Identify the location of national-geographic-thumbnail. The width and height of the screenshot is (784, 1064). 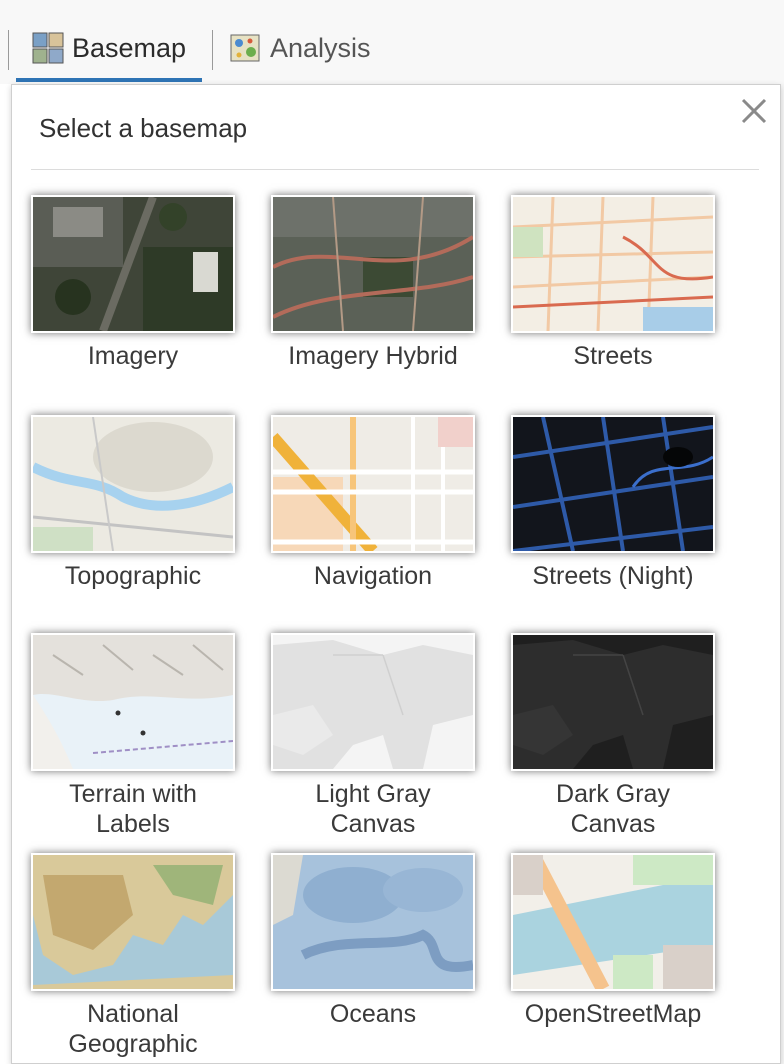
(133, 922).